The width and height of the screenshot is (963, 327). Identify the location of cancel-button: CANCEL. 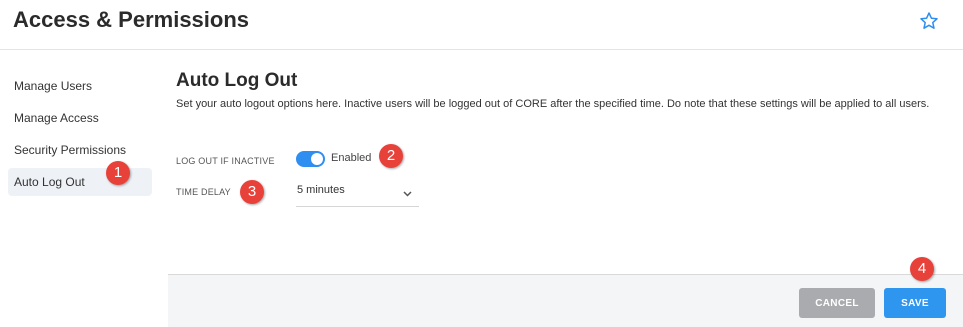
(837, 303).